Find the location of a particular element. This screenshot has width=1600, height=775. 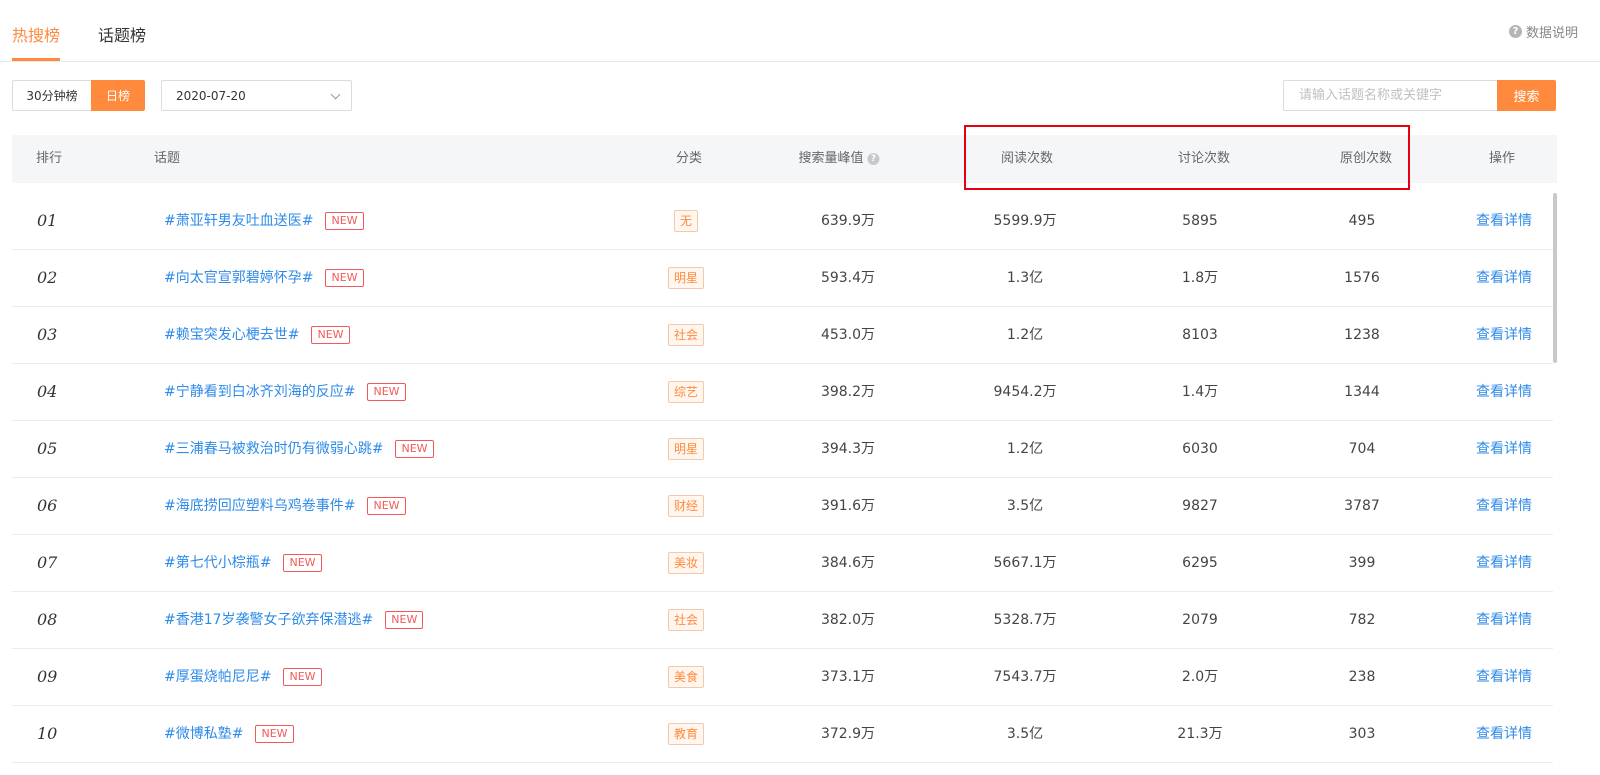

topic-link: #香港17岁袭警女子欲弃保潜逃# is located at coordinates (268, 620).